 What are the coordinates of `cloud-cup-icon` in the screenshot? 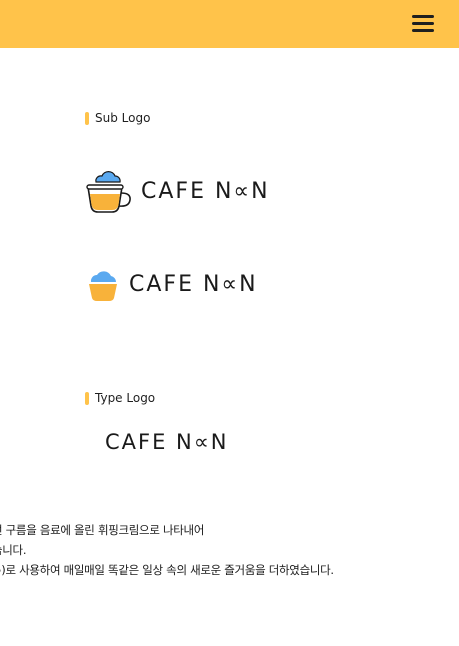 It's located at (108, 192).